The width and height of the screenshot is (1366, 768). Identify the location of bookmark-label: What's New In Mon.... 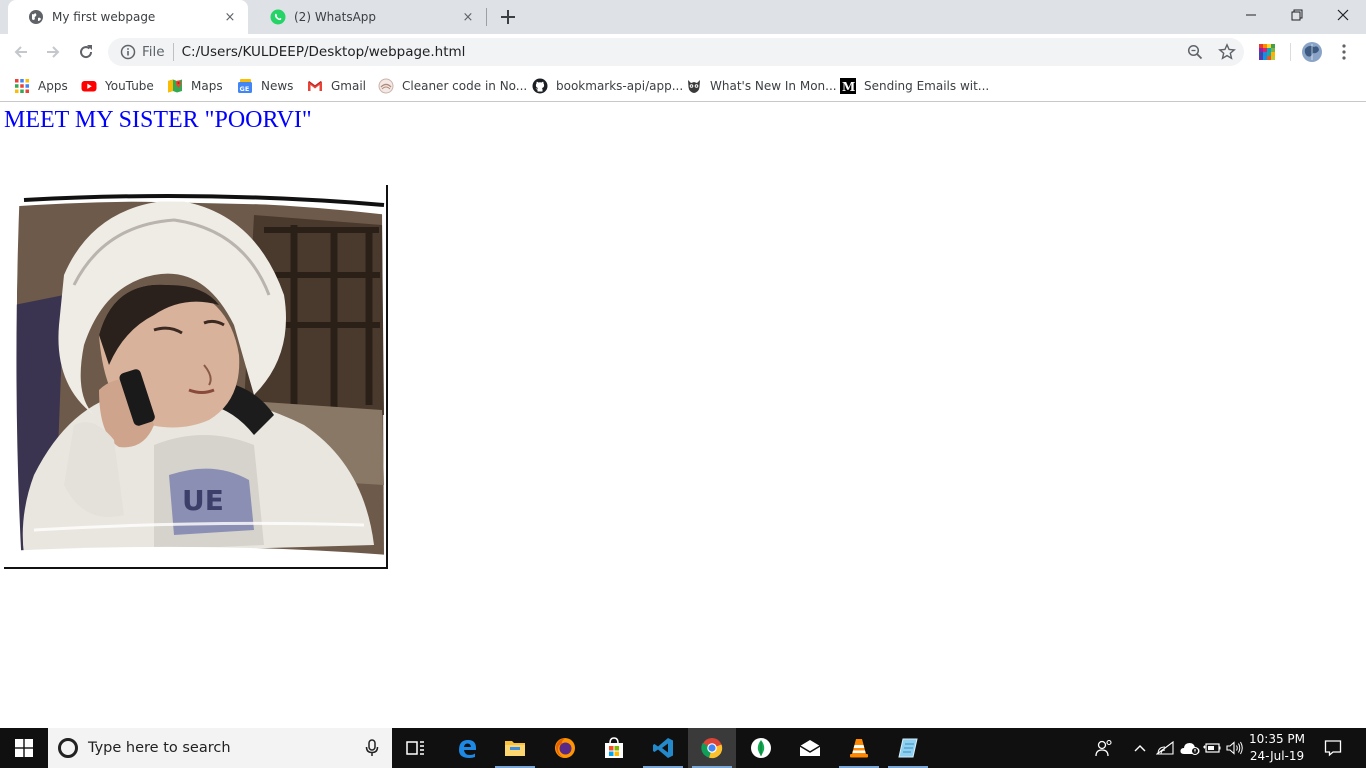
(773, 86).